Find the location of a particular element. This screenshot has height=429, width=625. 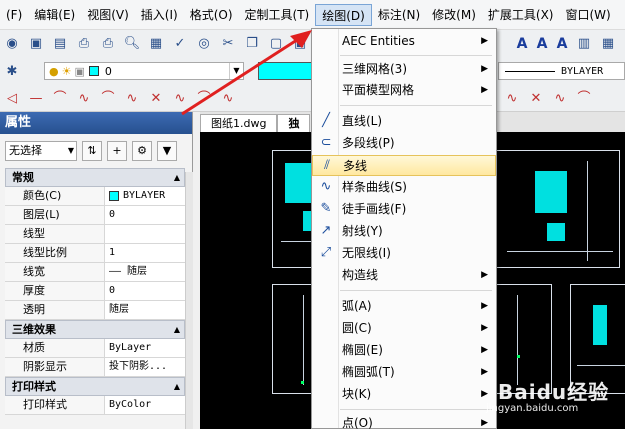

shape-icon-14: ✕ is located at coordinates (536, 99).